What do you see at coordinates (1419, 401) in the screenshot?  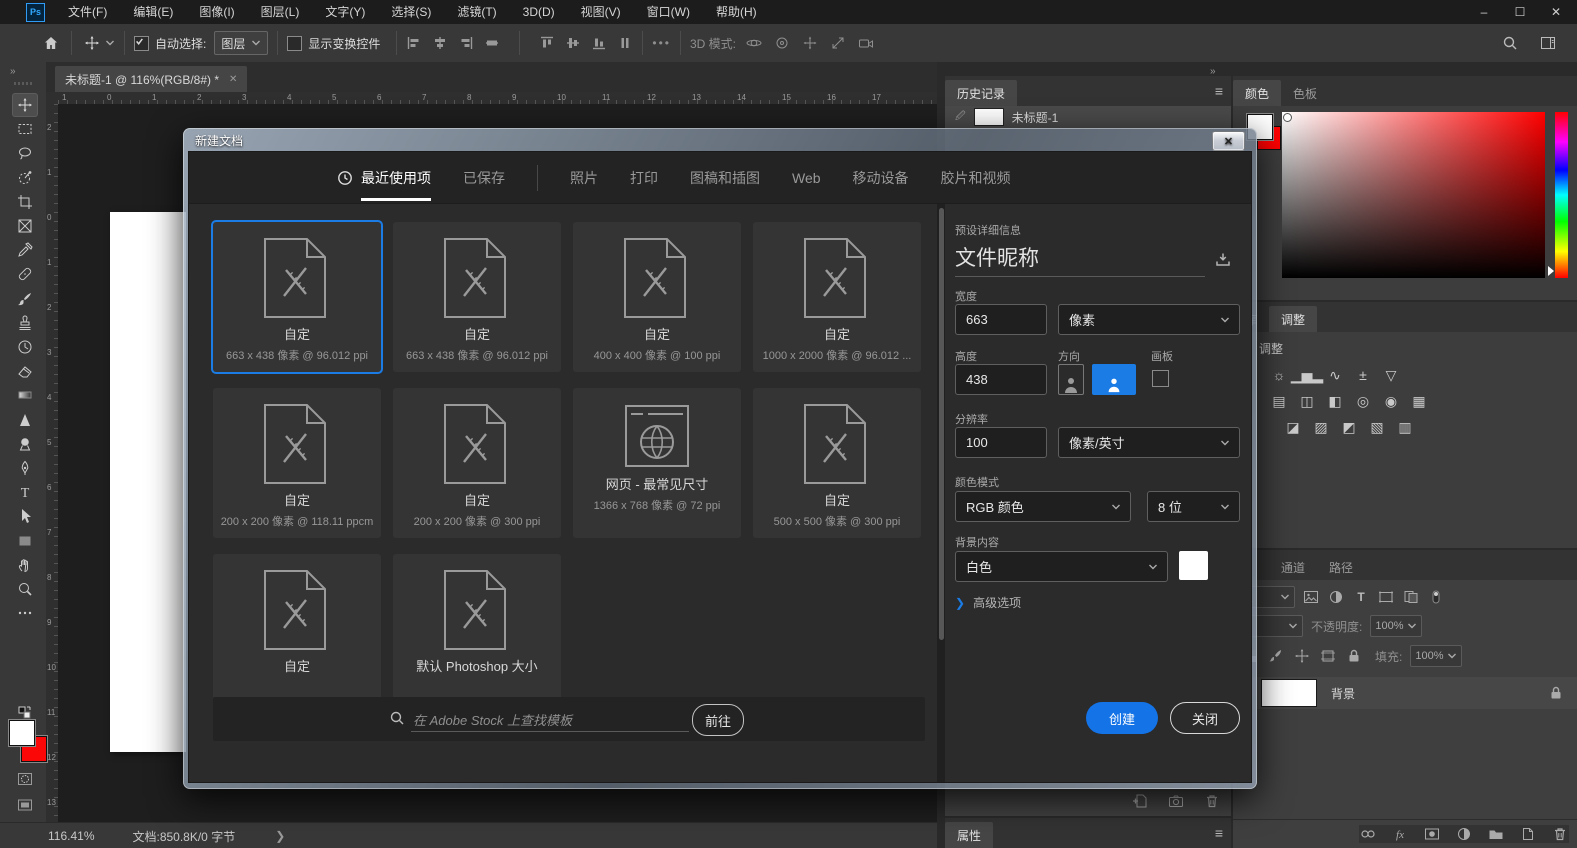 I see `color-lookup-icon: ▦` at bounding box center [1419, 401].